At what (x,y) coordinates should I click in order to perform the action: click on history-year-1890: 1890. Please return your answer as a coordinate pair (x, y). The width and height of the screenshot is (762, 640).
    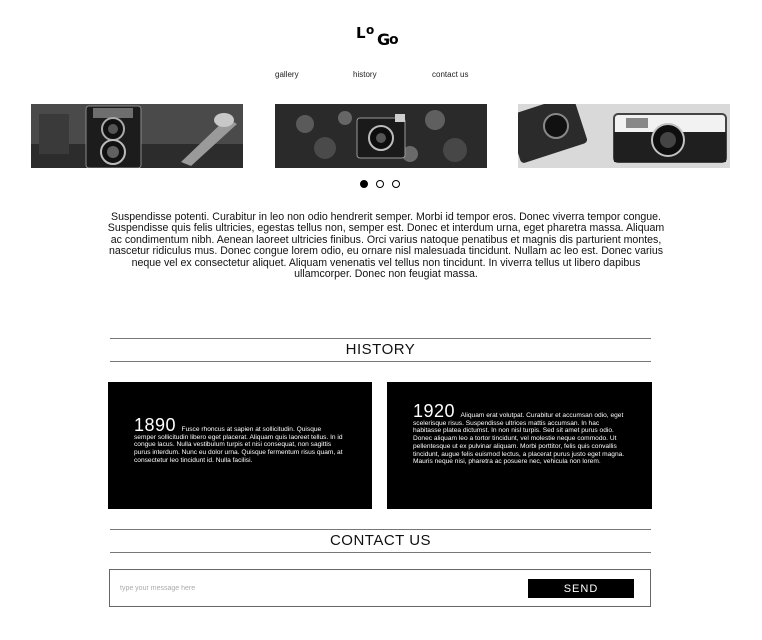
    Looking at the image, I should click on (158, 425).